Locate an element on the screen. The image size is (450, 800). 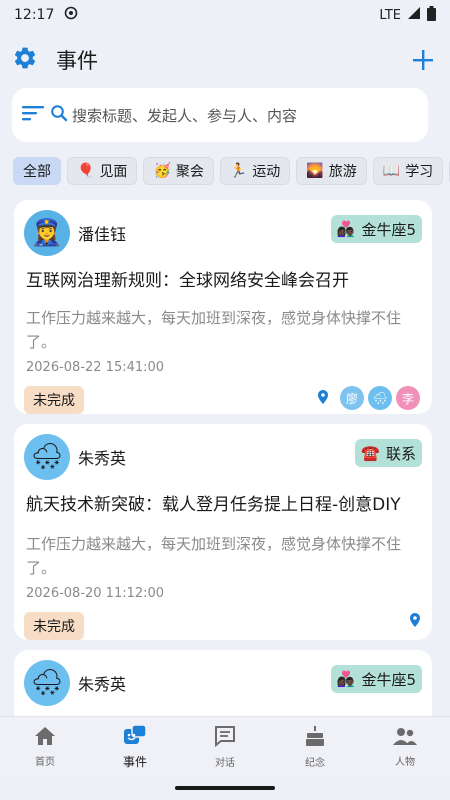
telephone-icon: ☎️ is located at coordinates (370, 453).